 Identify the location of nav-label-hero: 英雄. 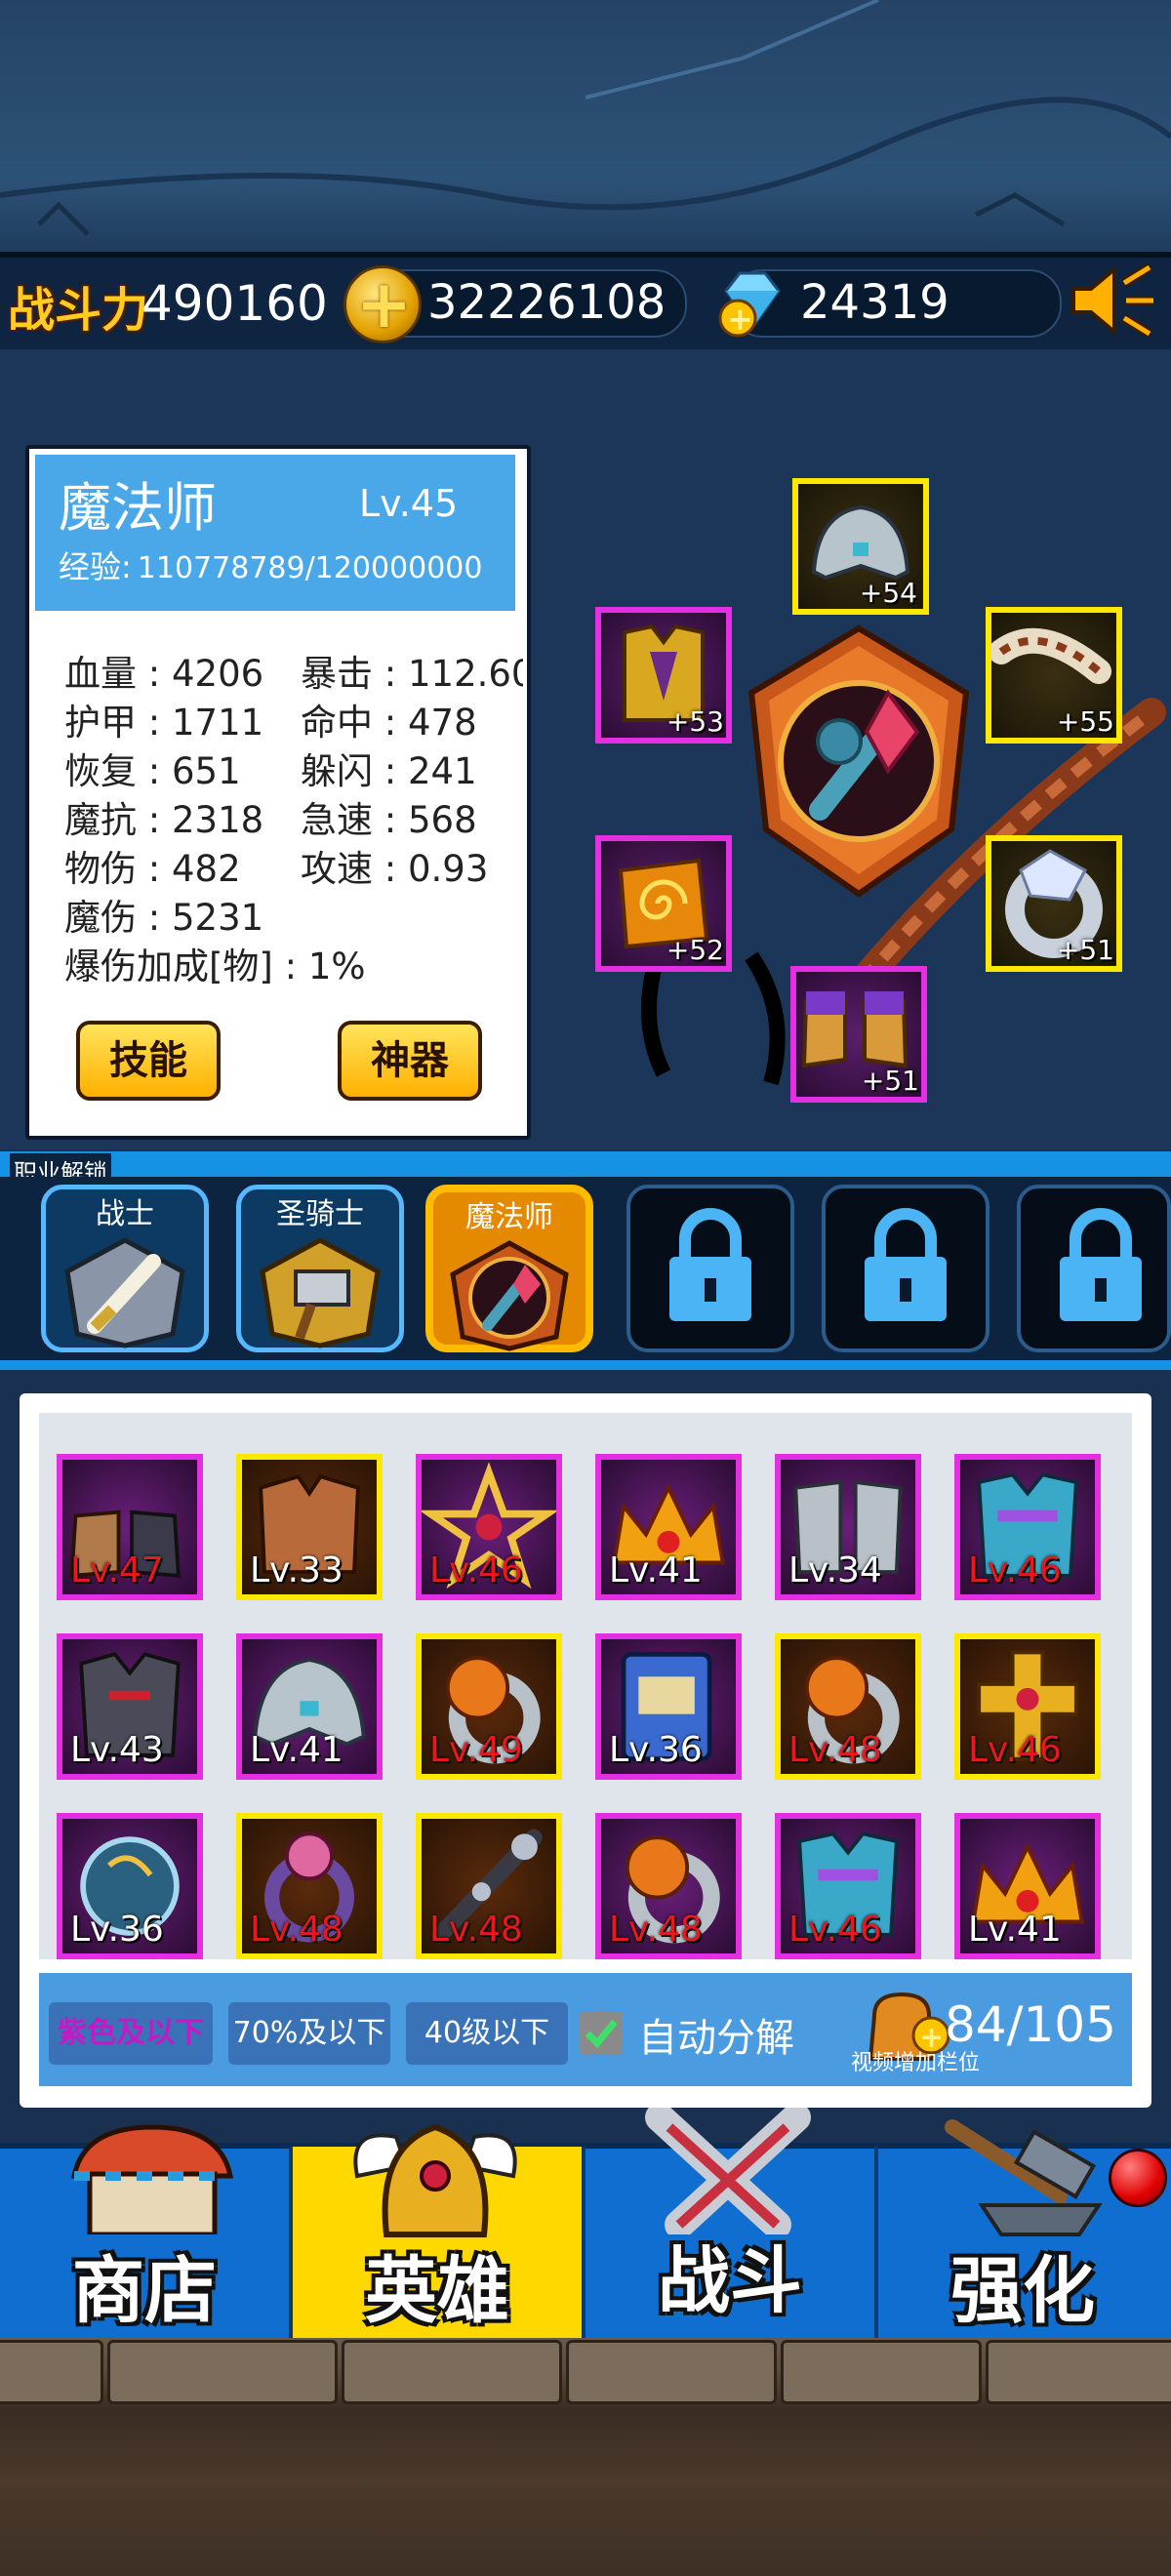
(437, 2291).